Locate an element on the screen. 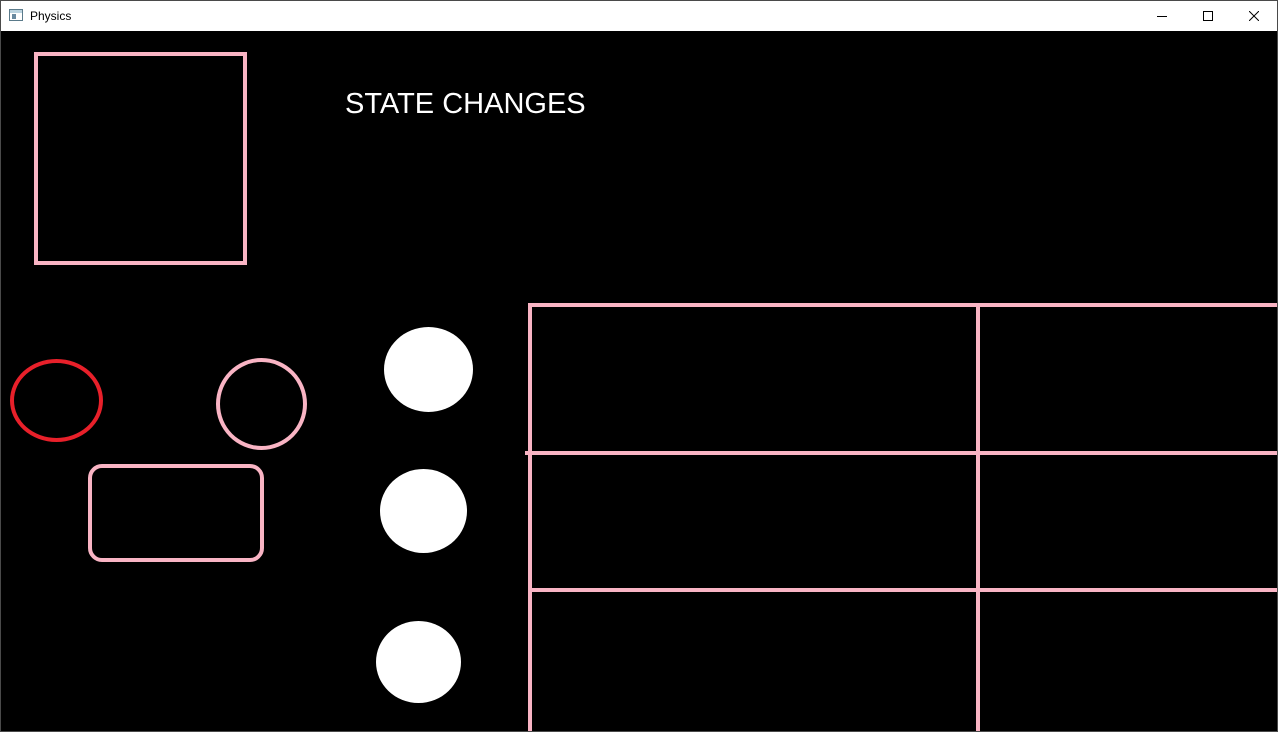  pink-rounded-rectangle-outline is located at coordinates (176, 513).